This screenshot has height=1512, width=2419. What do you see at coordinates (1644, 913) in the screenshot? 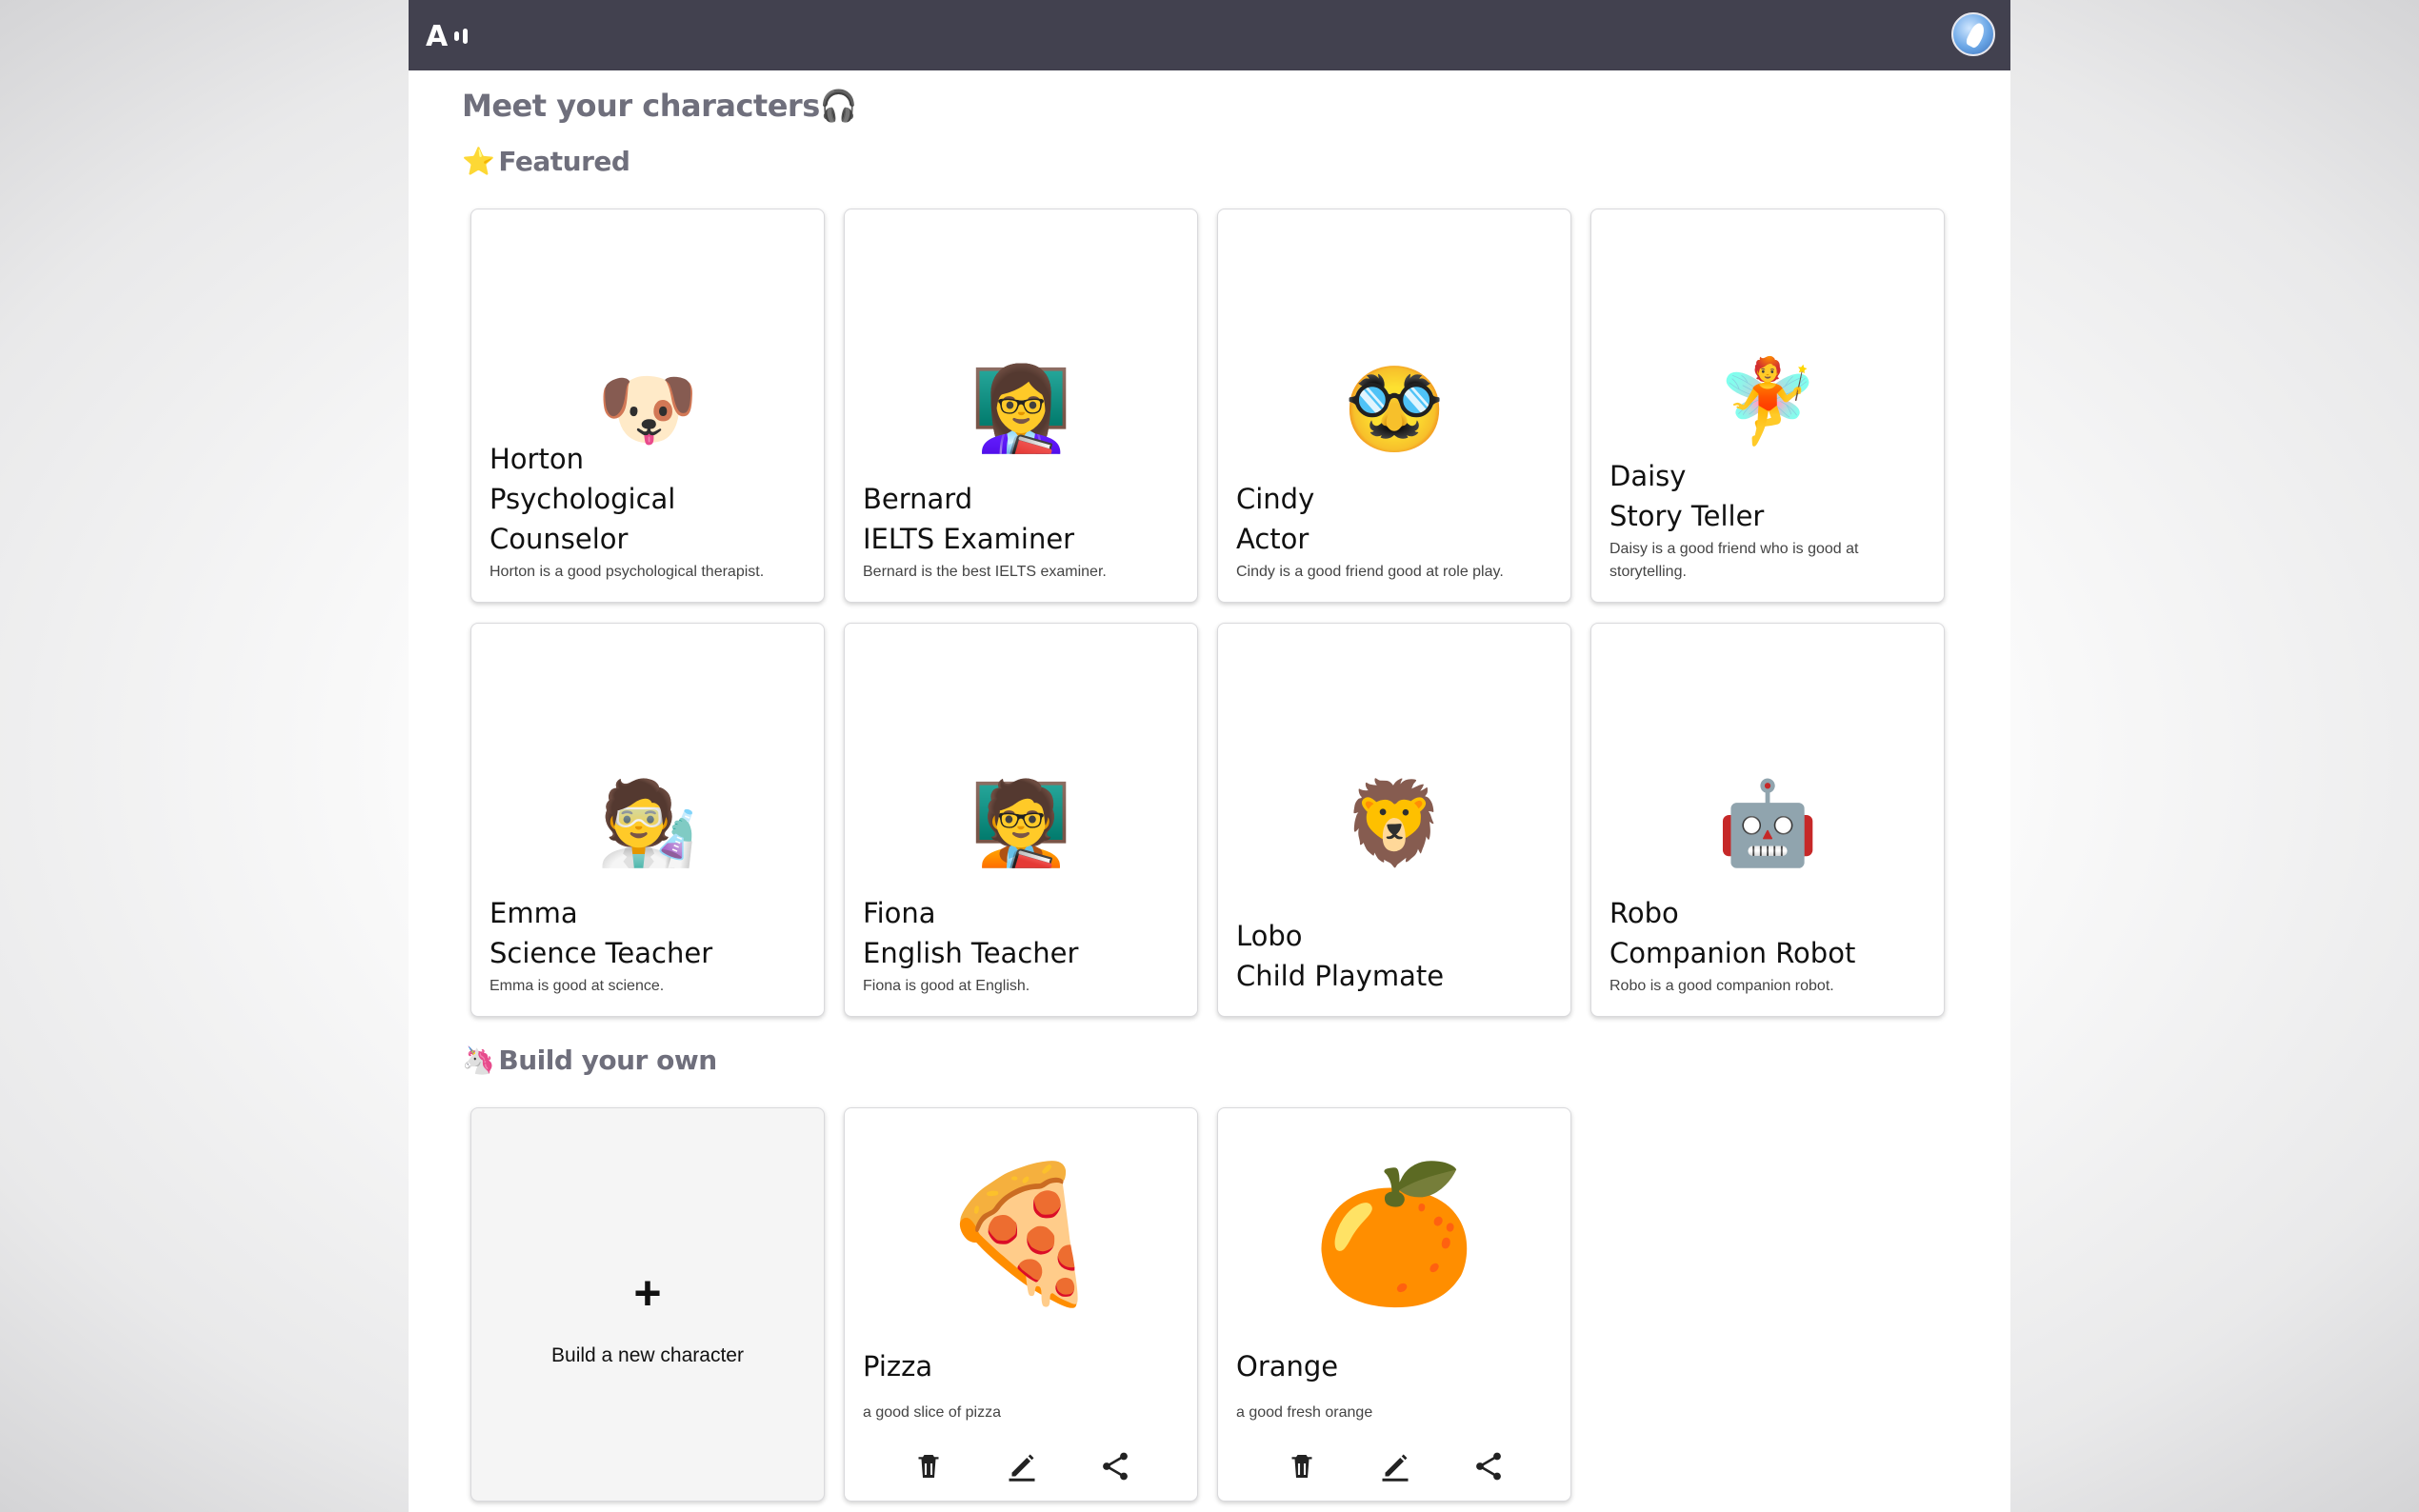
I see `character-name: Robo` at bounding box center [1644, 913].